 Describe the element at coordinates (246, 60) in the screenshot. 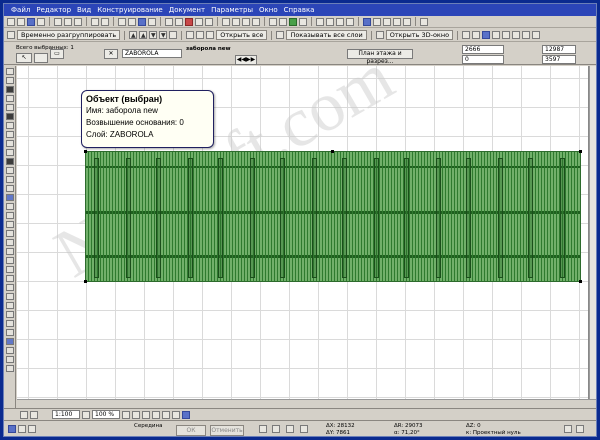

I see `story-nav-button: ◀◀▶▶` at that location.